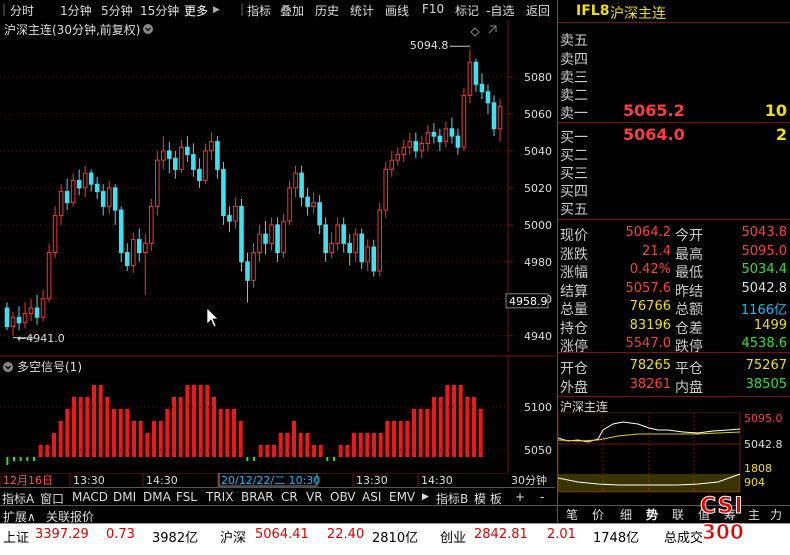 The width and height of the screenshot is (790, 555). I want to click on x-tick-label: 20/12/22/二 10:30, so click(270, 480).